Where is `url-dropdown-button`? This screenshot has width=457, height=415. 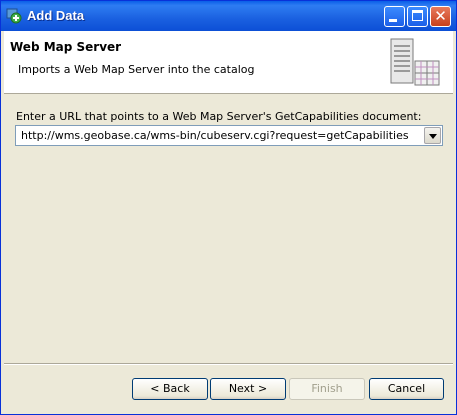
url-dropdown-button is located at coordinates (432, 135).